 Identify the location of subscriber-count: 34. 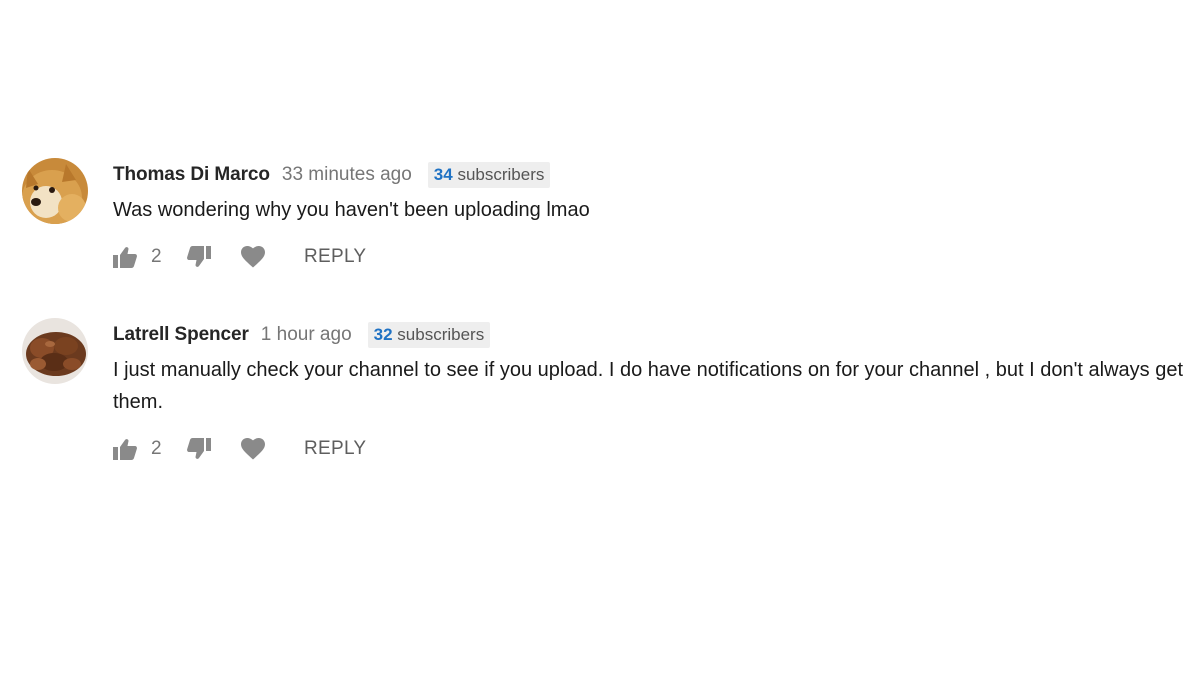
(443, 174).